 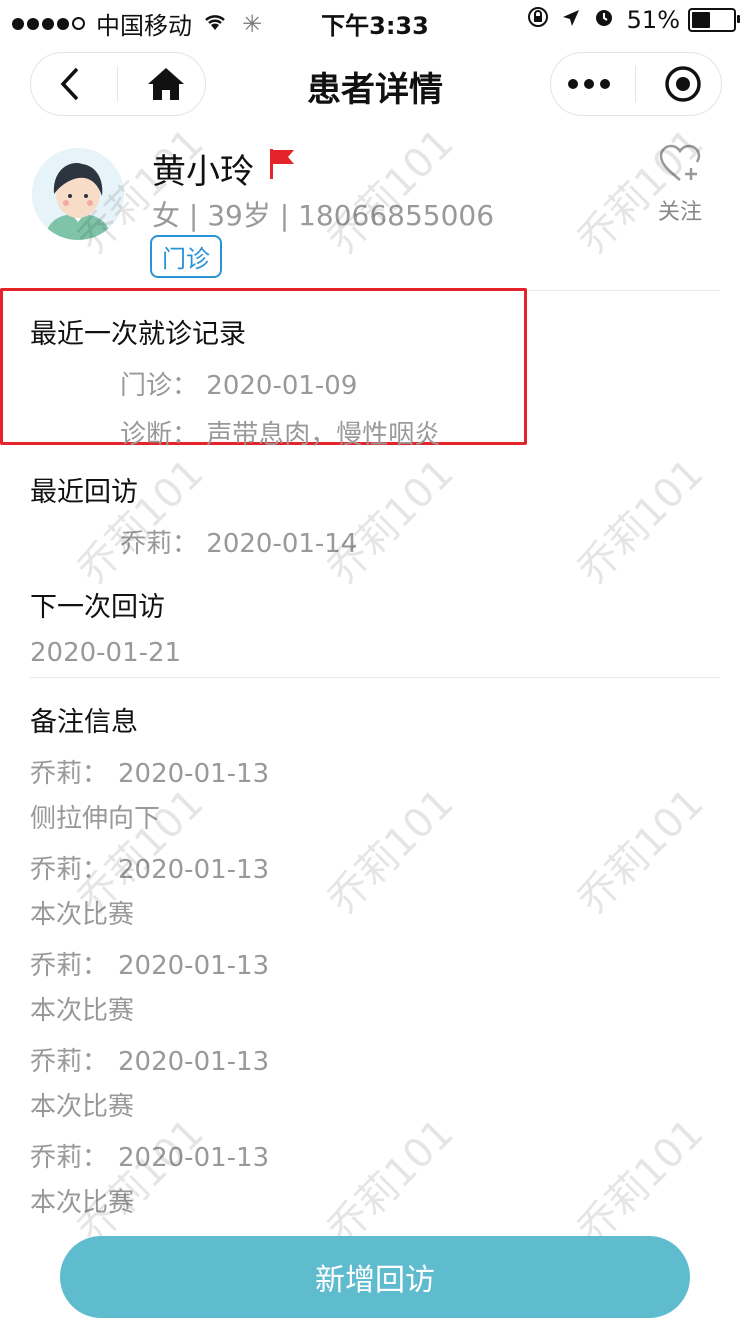 I want to click on alarm-icon, so click(x=604, y=20).